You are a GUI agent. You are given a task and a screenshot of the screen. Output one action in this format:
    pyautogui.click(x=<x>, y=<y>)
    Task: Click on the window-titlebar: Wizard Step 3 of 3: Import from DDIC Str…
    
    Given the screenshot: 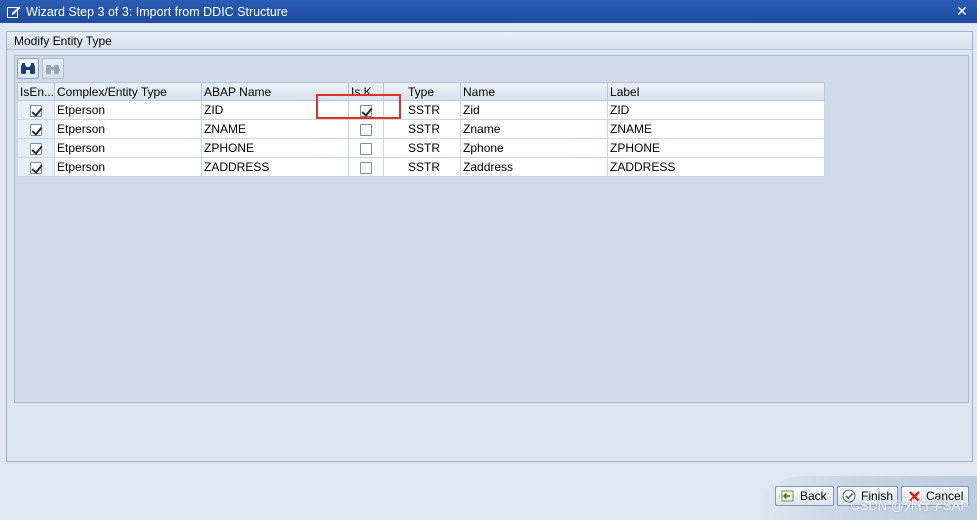 What is the action you would take?
    pyautogui.click(x=488, y=11)
    